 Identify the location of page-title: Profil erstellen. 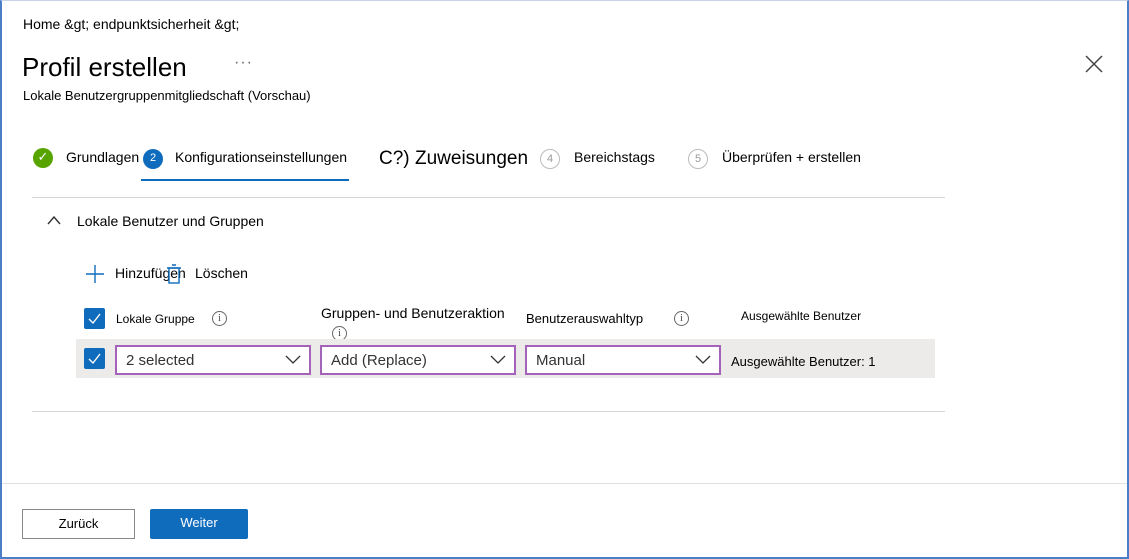
(104, 67).